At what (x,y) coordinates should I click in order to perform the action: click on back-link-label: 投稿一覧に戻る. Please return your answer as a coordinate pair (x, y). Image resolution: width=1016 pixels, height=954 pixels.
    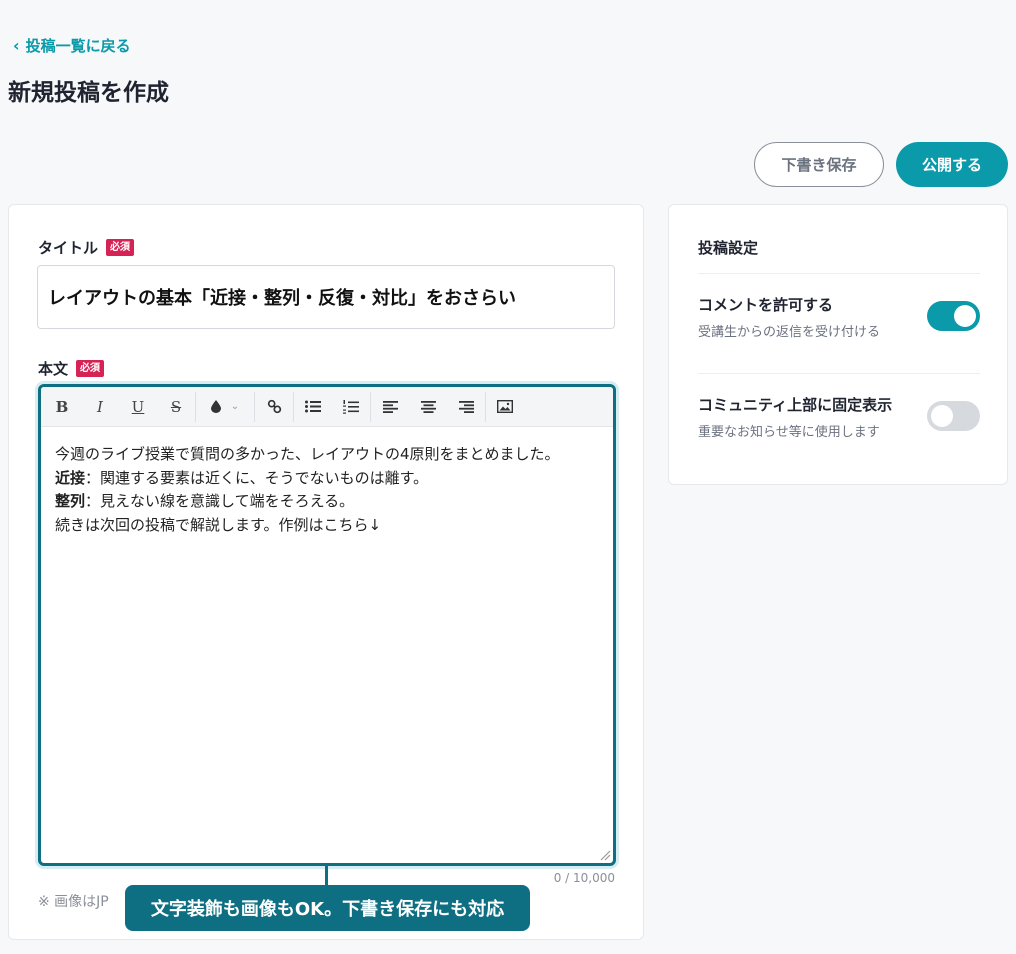
    Looking at the image, I should click on (78, 46).